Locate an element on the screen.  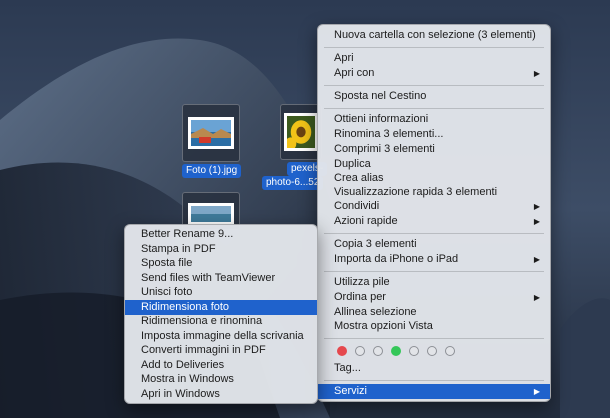
services-item: Sposta file is located at coordinates (221, 263).